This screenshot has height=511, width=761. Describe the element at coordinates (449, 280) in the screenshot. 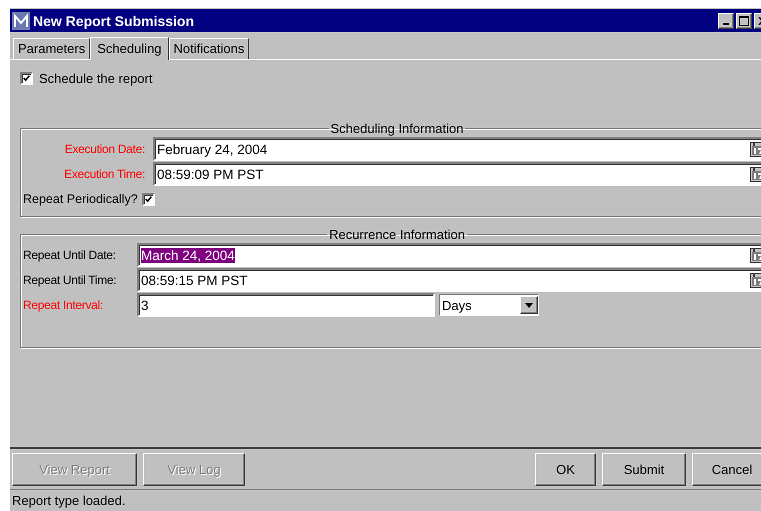

I see `input-field: 08:59:15 PM PST` at that location.